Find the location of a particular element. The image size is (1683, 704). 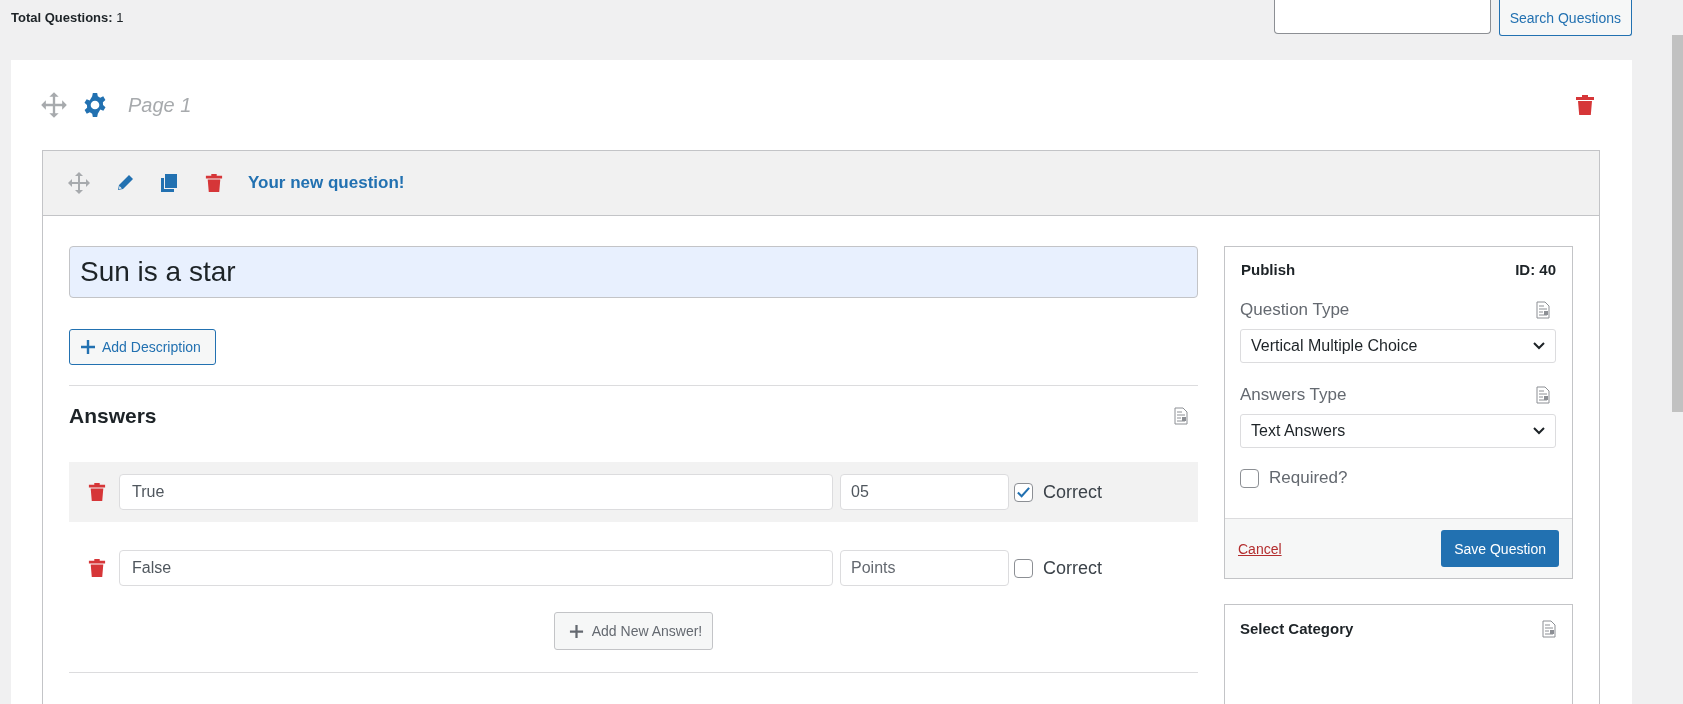

scrollbar-thumb is located at coordinates (1677, 223).